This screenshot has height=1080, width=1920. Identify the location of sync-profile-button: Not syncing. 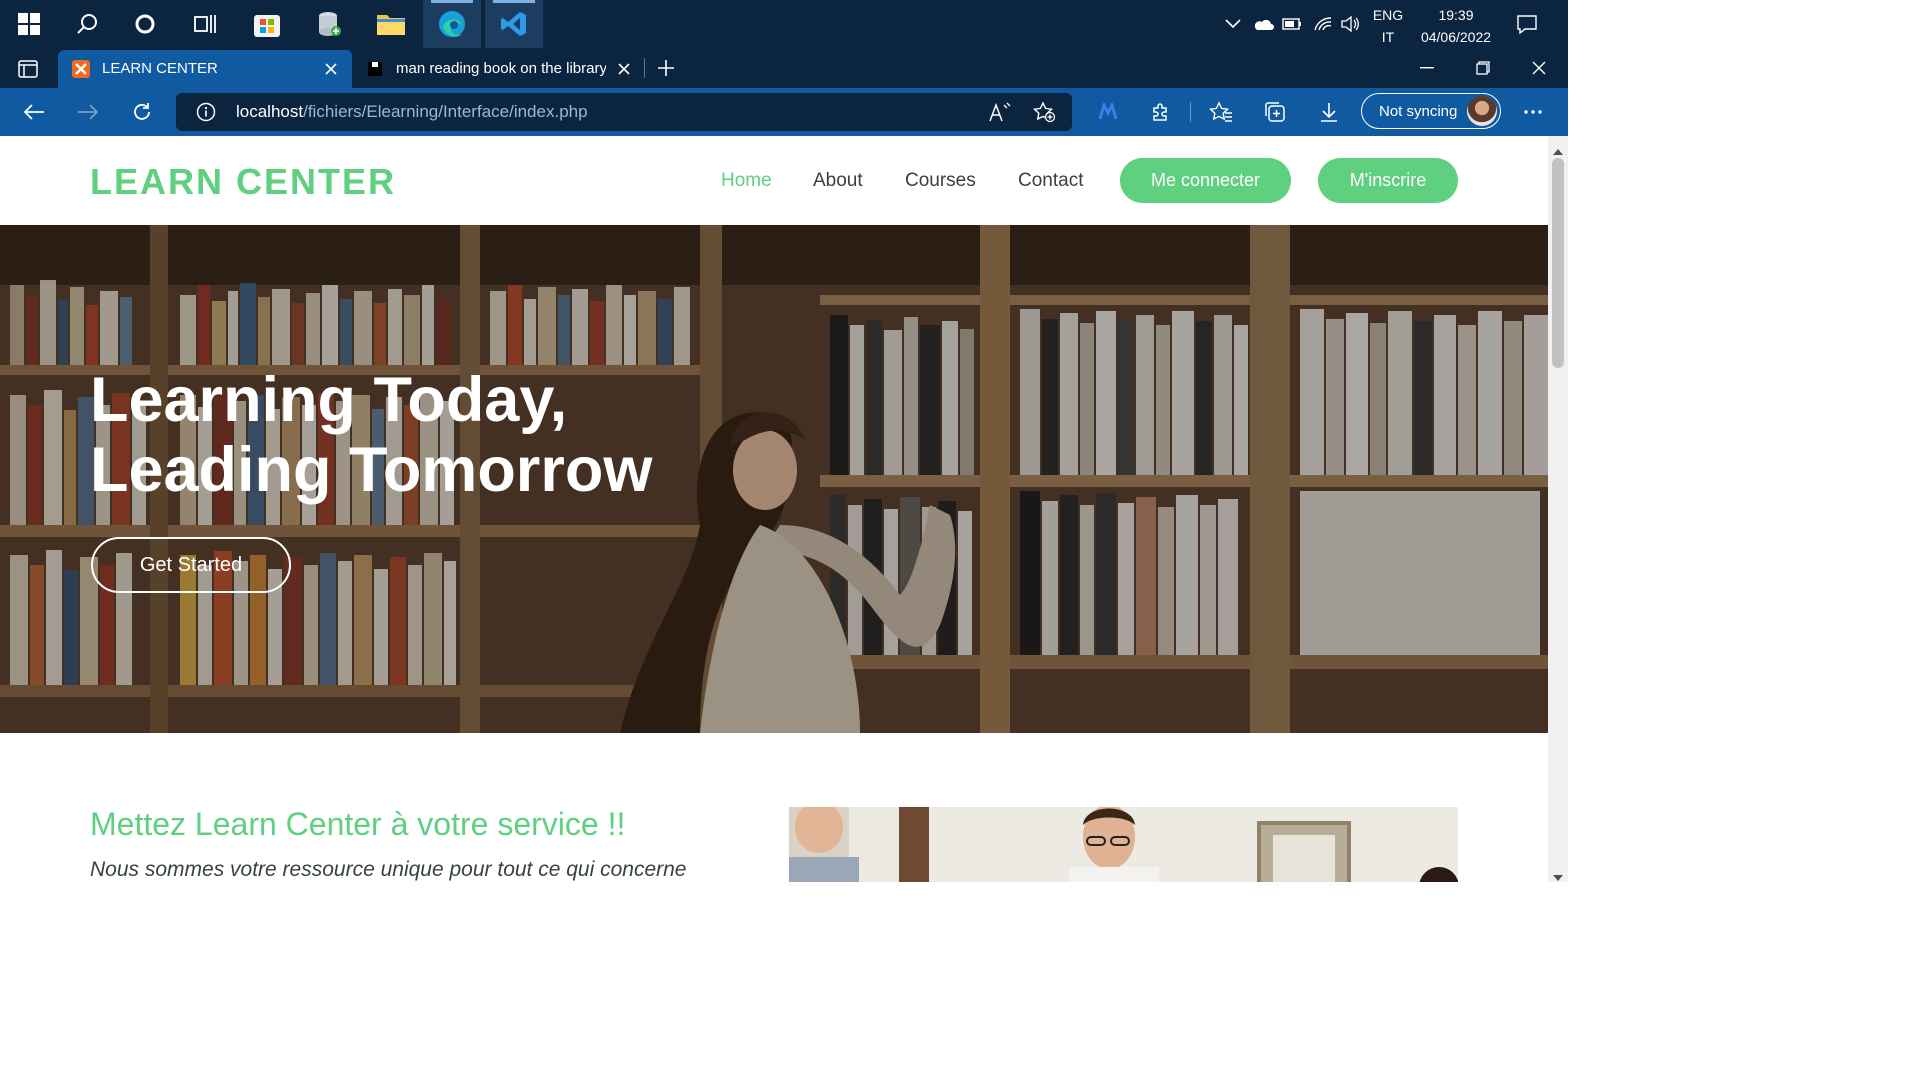
(1431, 111).